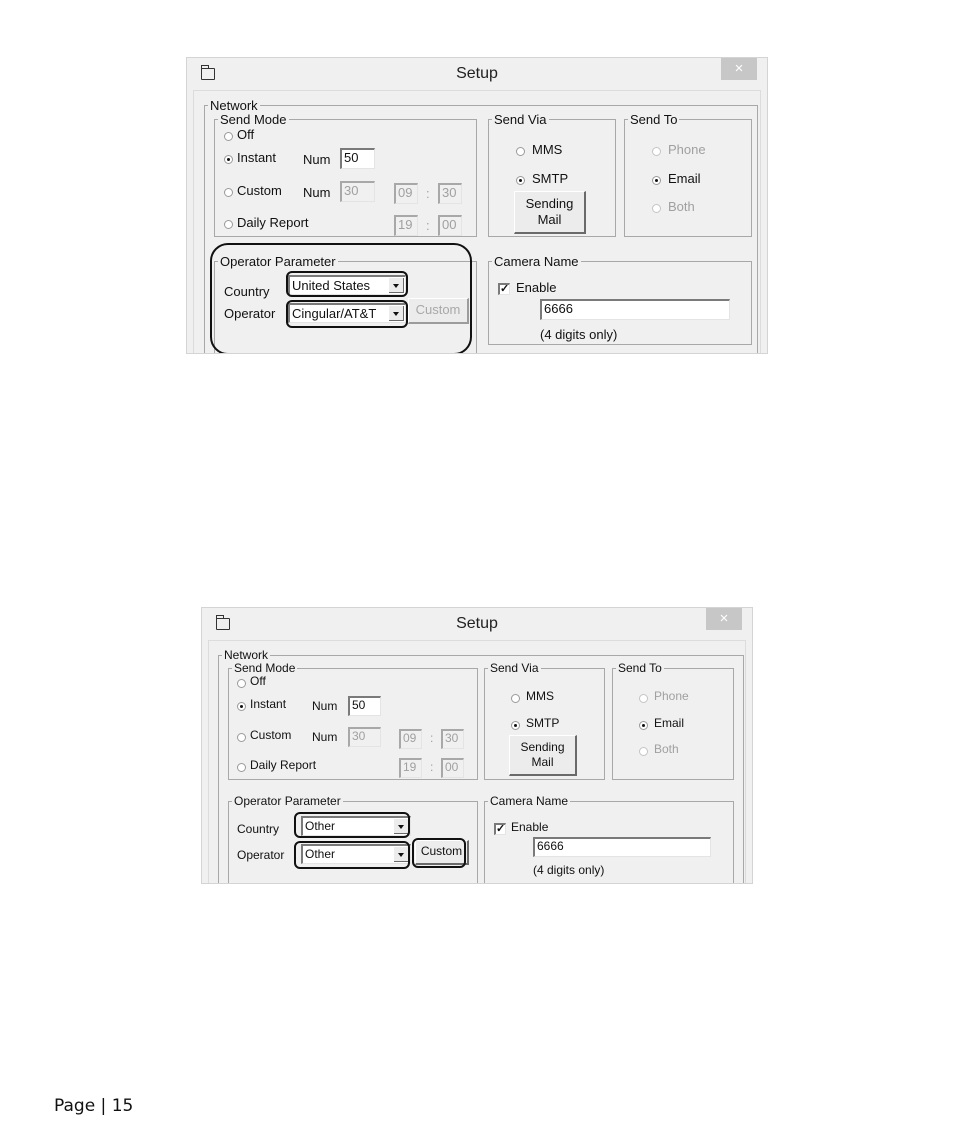  Describe the element at coordinates (341, 298) in the screenshot. I see `highlight-operator-parameter` at that location.